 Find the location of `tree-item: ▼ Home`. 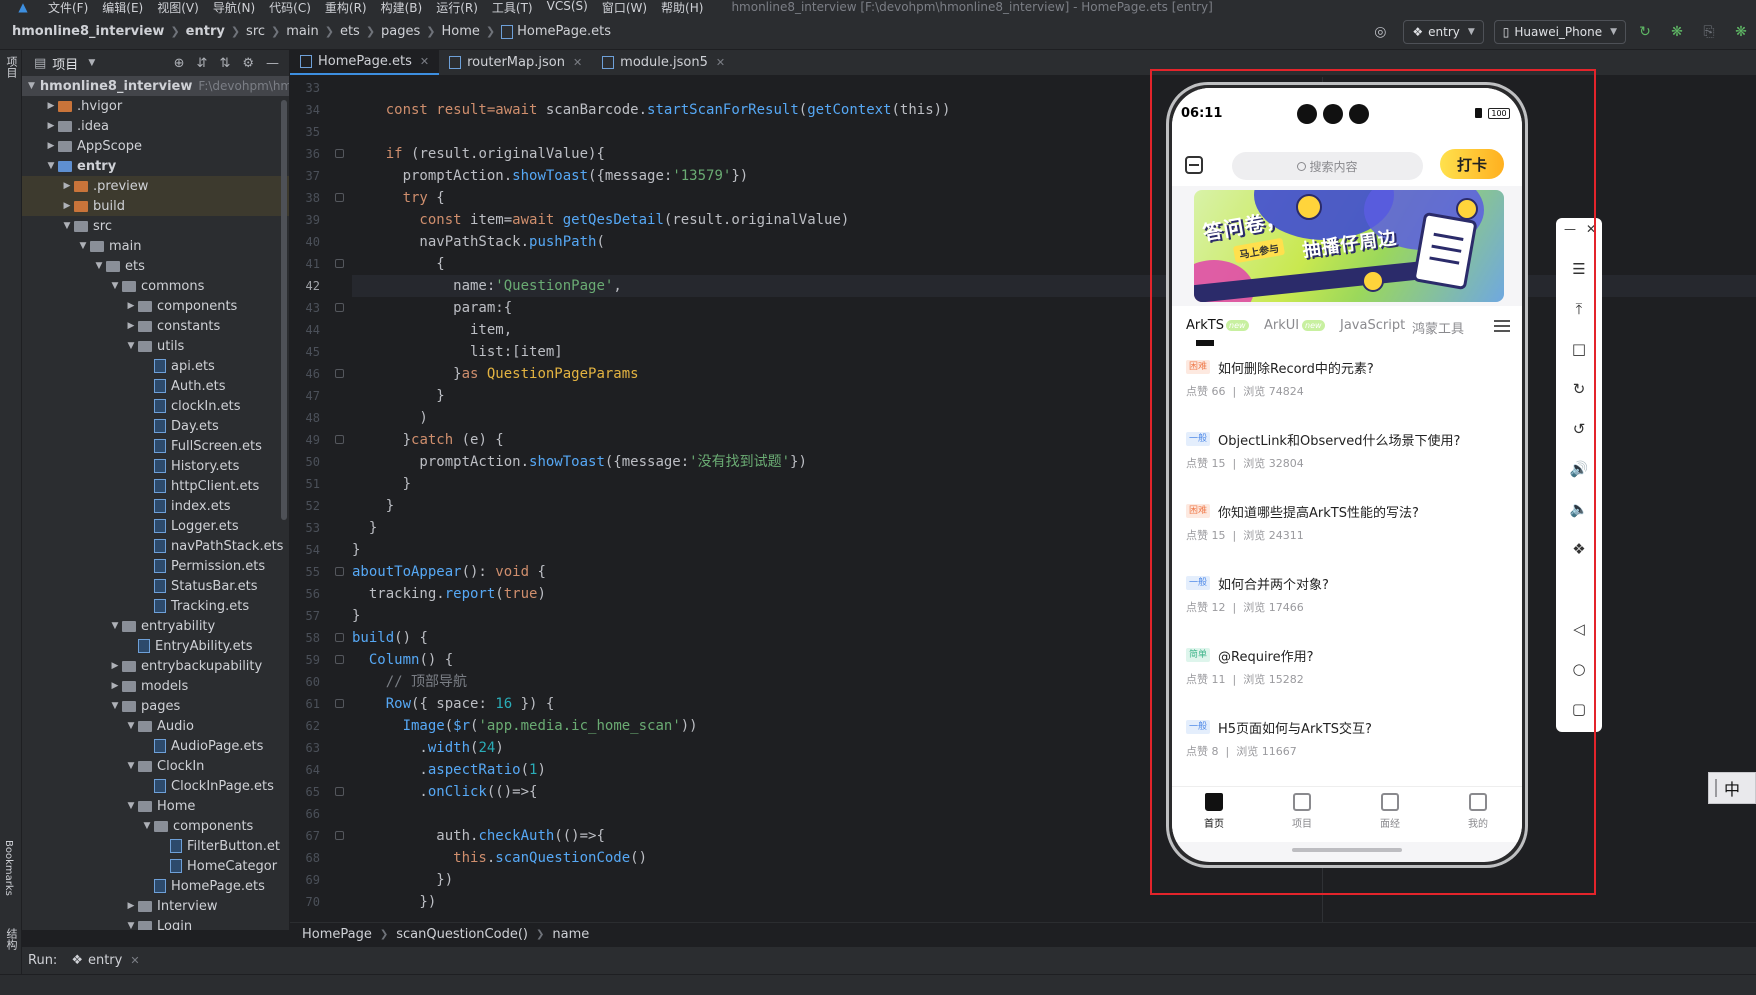

tree-item: ▼ Home is located at coordinates (155, 806).